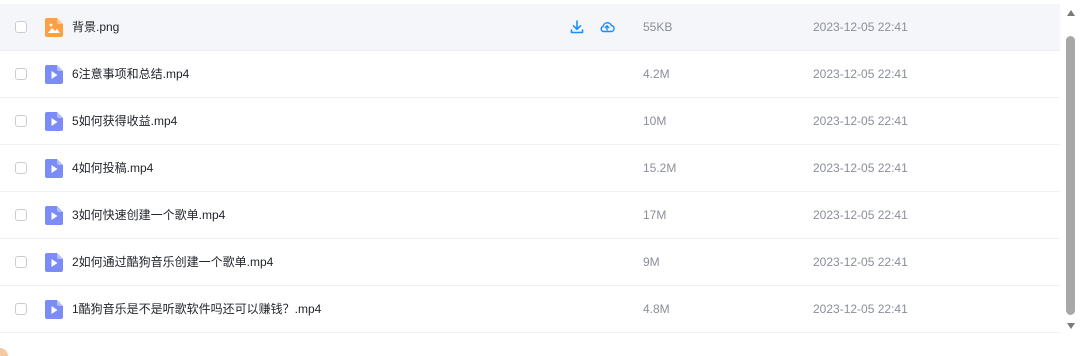 The width and height of the screenshot is (1080, 356). I want to click on file-name: 背景.png, so click(95, 27).